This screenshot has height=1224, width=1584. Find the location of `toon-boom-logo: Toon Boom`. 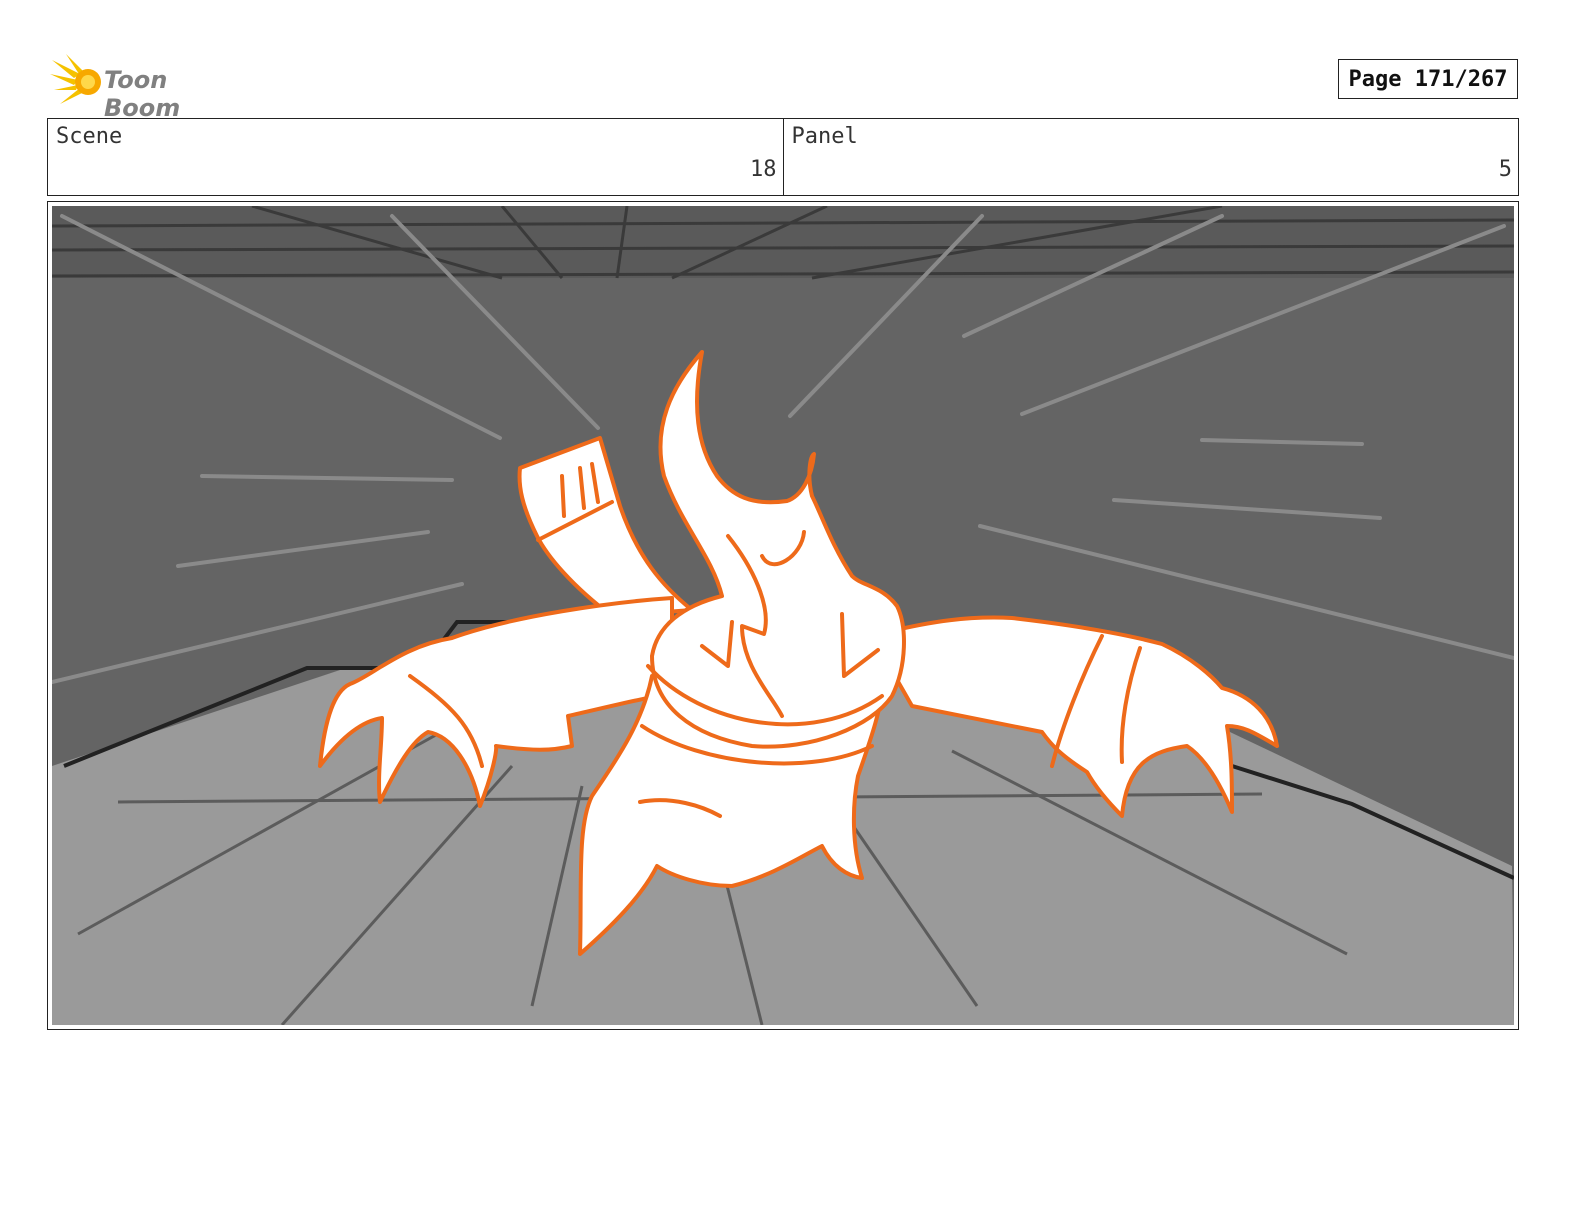

toon-boom-logo: Toon Boom is located at coordinates (150, 87).